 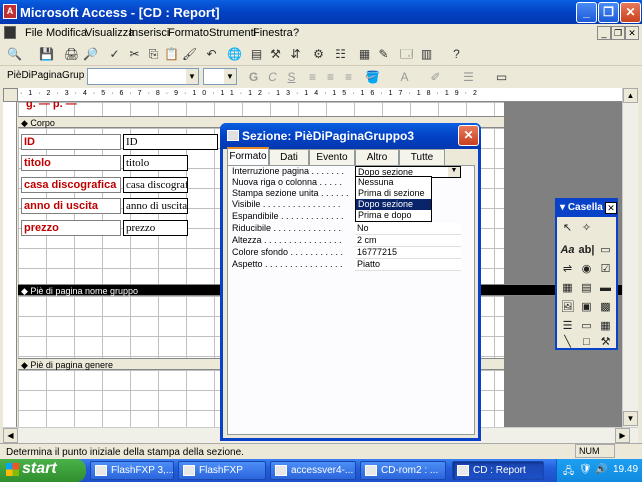 I want to click on volume-icon: 🔊, so click(x=601, y=469).